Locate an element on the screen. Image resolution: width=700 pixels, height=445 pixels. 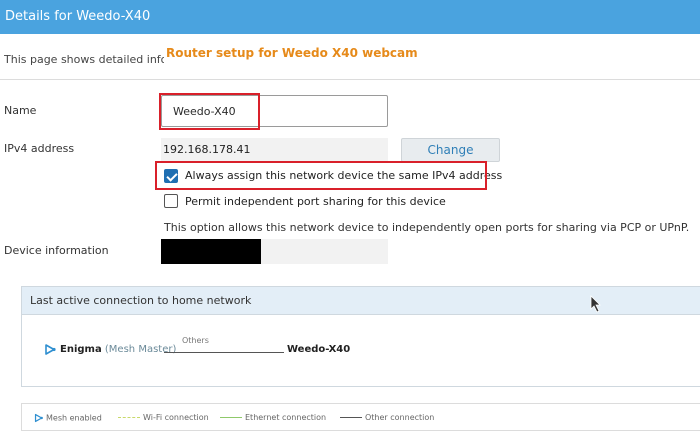
connection-target: Weedo-X40 is located at coordinates (319, 349).